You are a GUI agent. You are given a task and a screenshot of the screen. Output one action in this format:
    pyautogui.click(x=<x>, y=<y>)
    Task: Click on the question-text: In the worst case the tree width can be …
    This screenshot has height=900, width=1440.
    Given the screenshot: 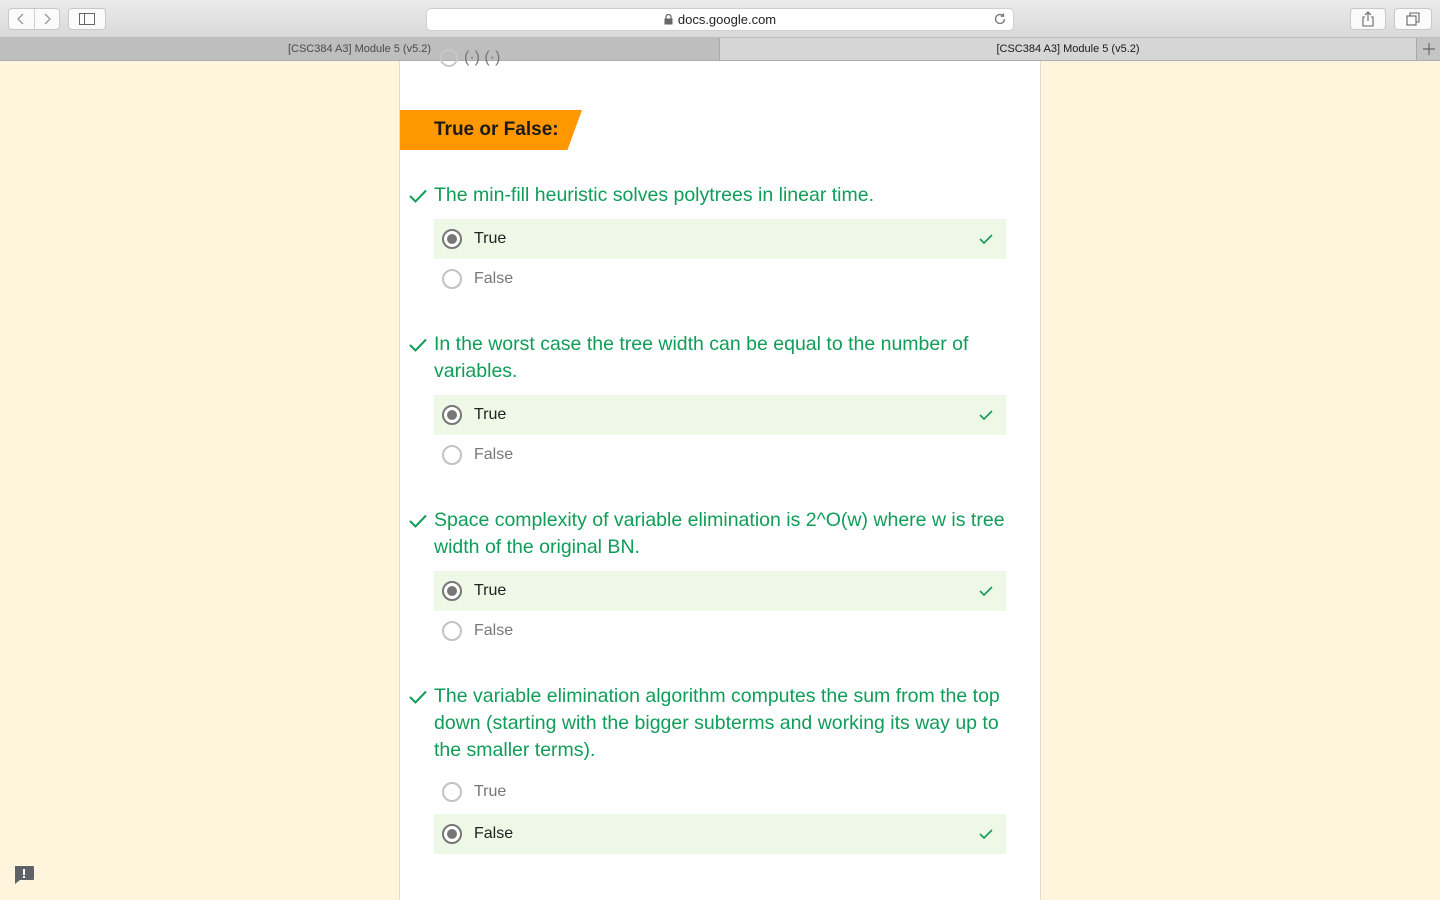 What is the action you would take?
    pyautogui.click(x=701, y=357)
    